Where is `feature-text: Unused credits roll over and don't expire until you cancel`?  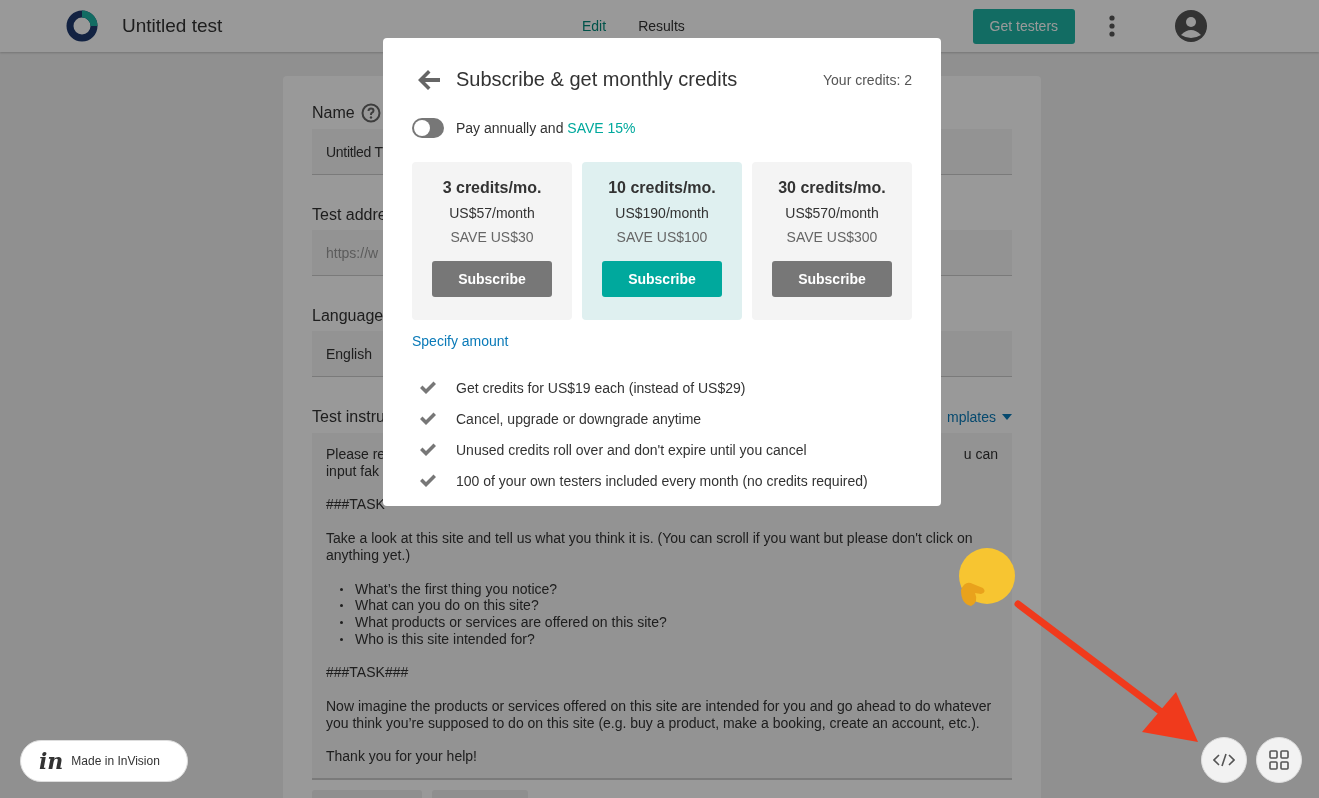 feature-text: Unused credits roll over and don't expire until you cancel is located at coordinates (631, 449).